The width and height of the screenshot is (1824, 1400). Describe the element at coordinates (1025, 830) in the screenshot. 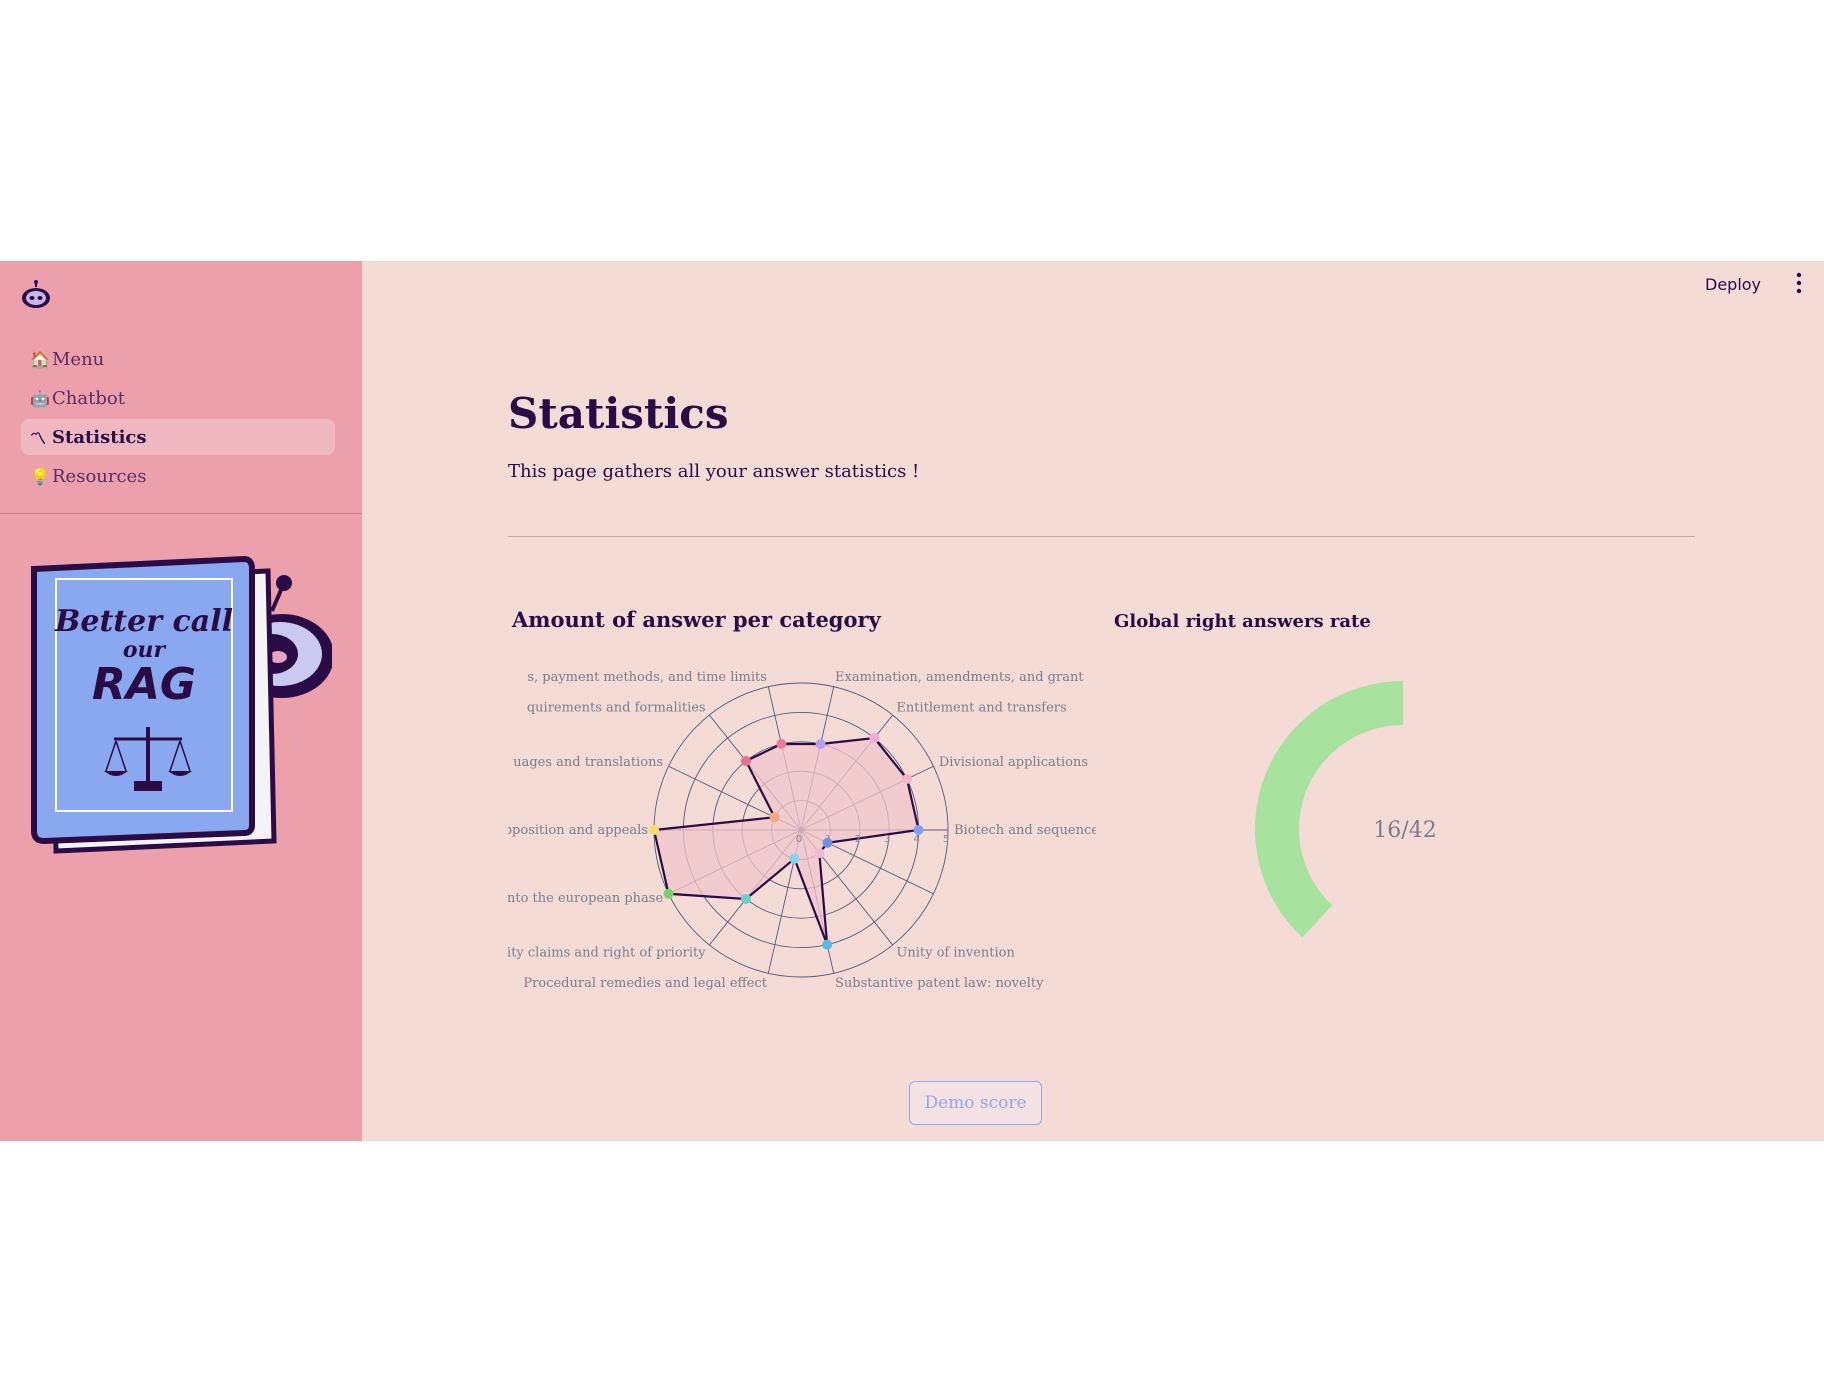

I see `radar-category-label: Biotech and sequence` at that location.